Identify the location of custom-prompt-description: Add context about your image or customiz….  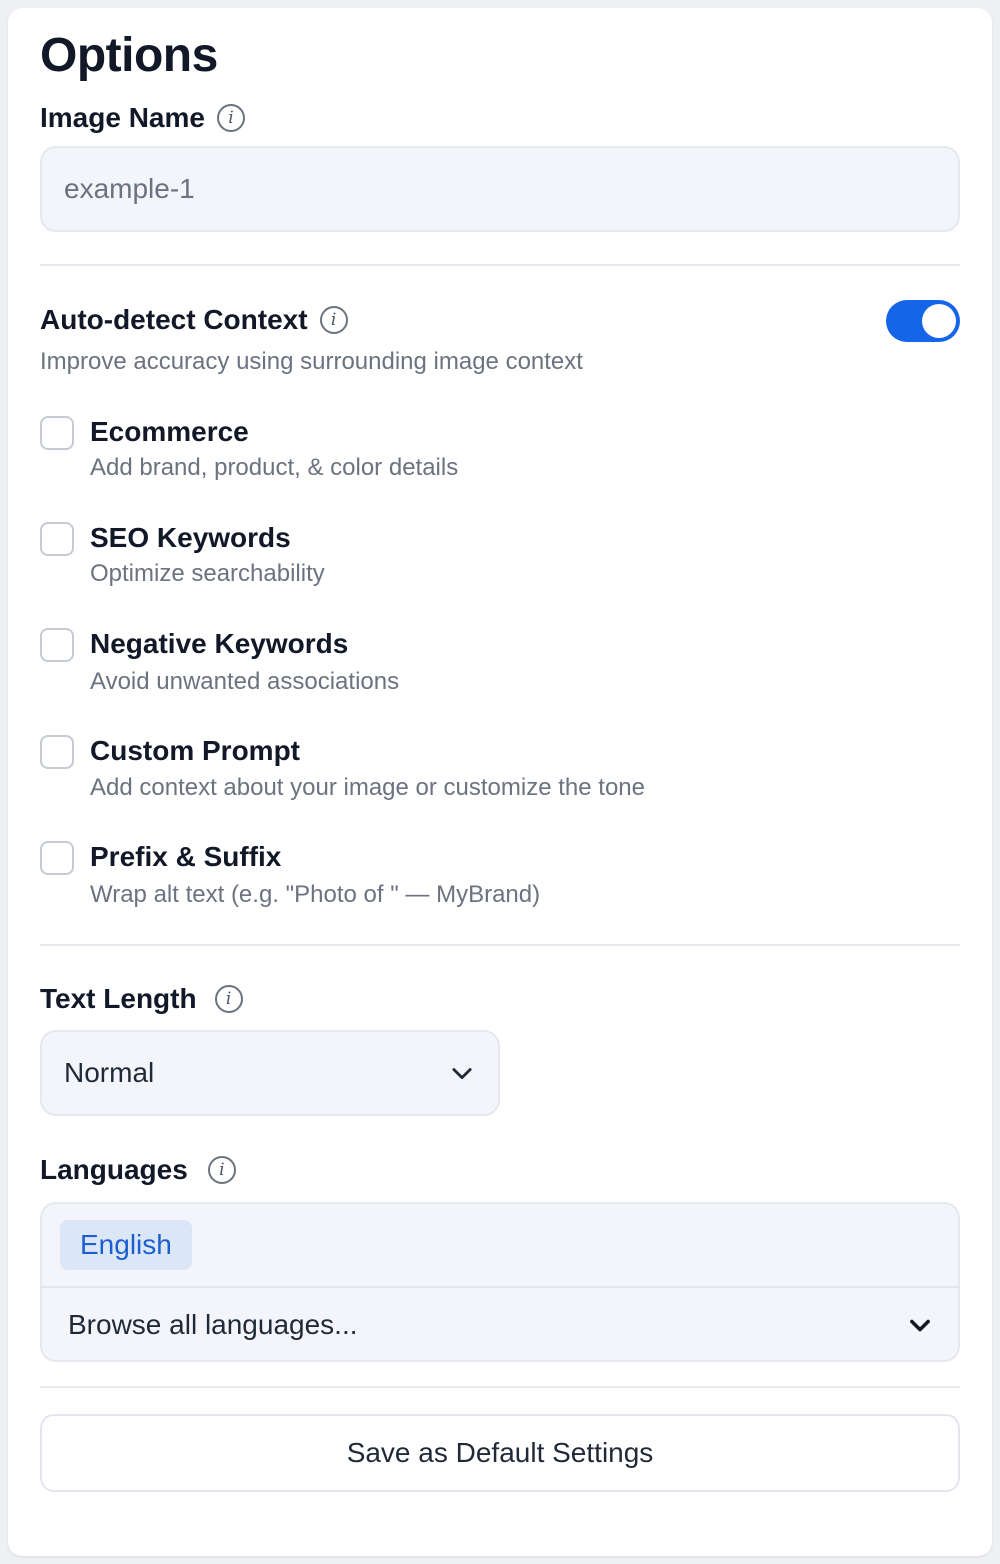
(367, 787).